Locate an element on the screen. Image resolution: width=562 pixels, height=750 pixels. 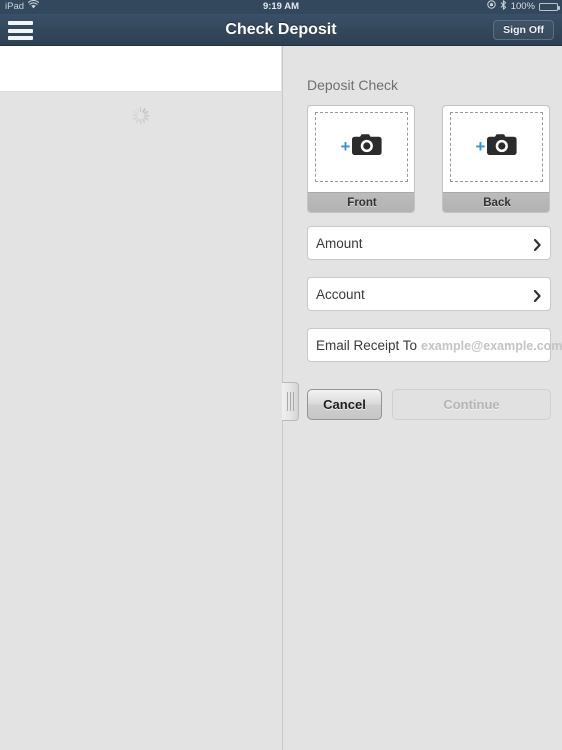
status-bar-time: 9:19 AM is located at coordinates (281, 6).